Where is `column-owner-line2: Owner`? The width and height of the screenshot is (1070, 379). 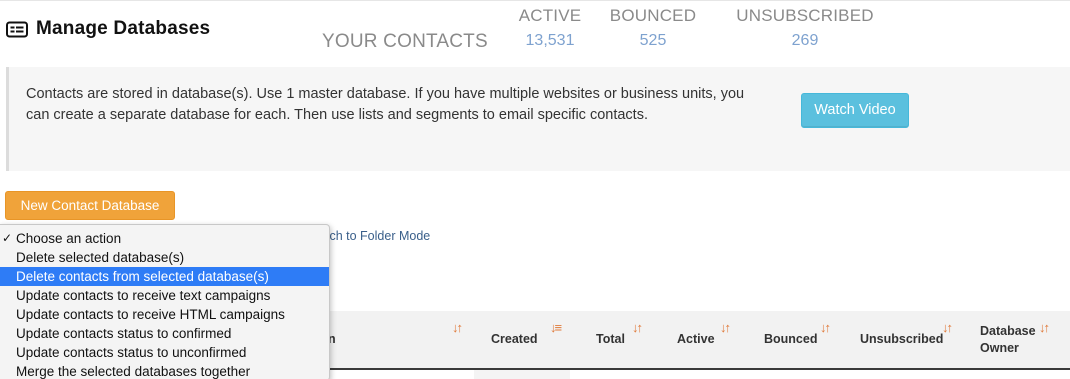
column-owner-line2: Owner is located at coordinates (999, 348).